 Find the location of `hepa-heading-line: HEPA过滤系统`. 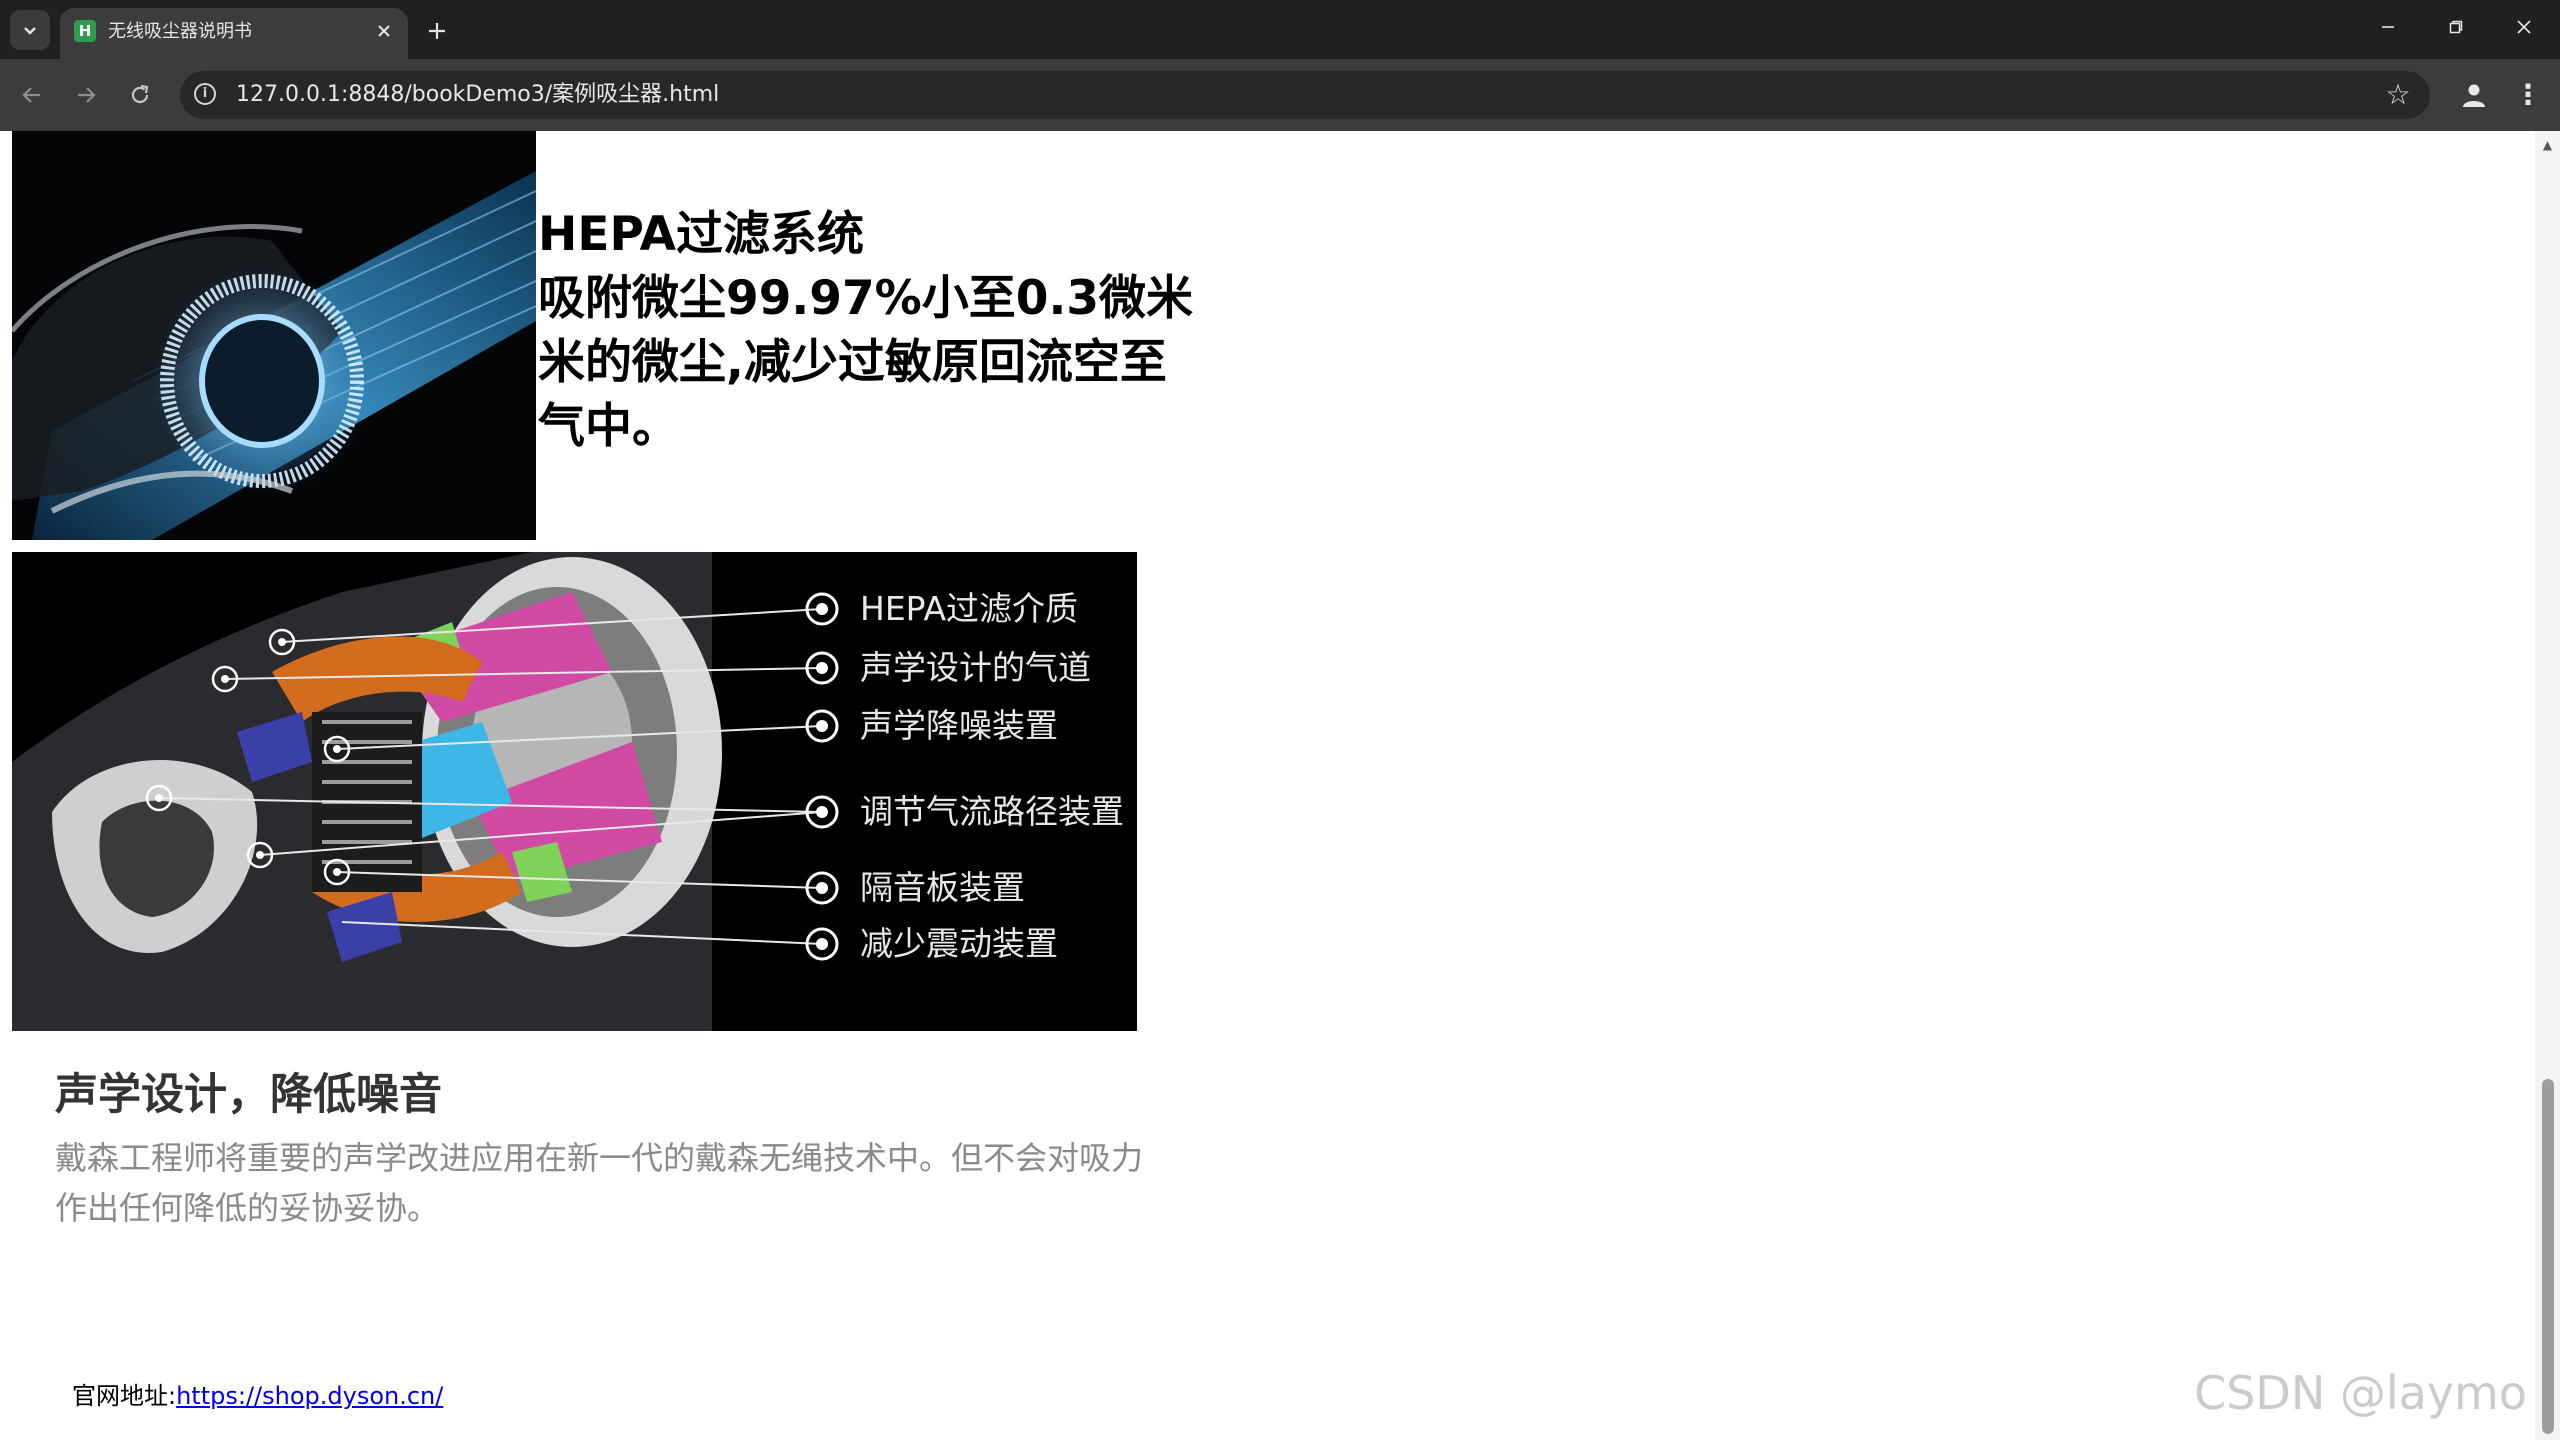

hepa-heading-line: HEPA过滤系统 is located at coordinates (701, 234).